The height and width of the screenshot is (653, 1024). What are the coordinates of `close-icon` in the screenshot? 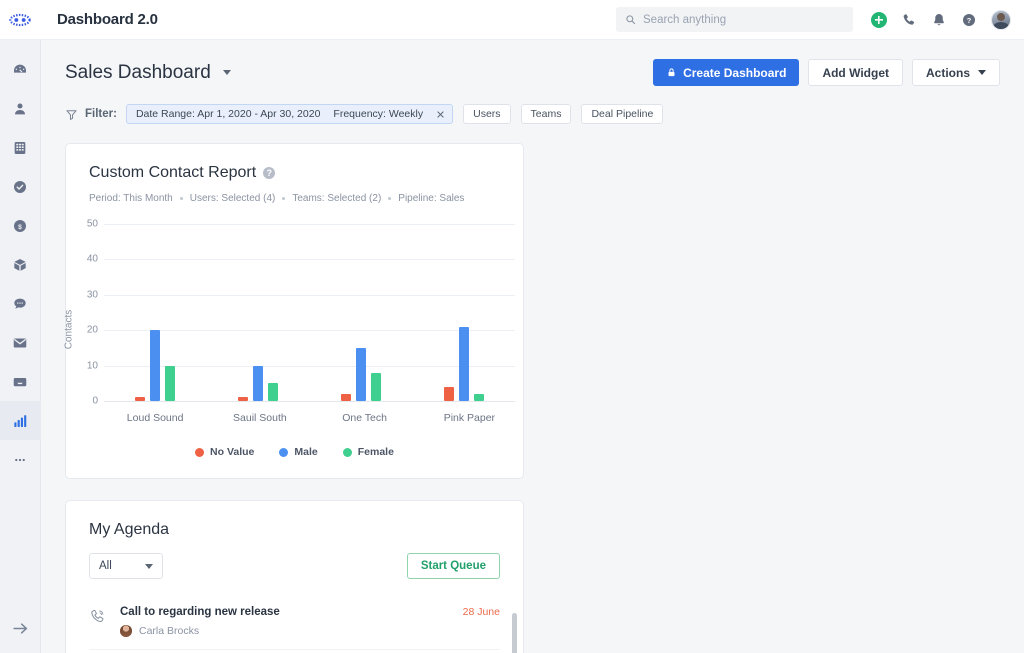 It's located at (440, 114).